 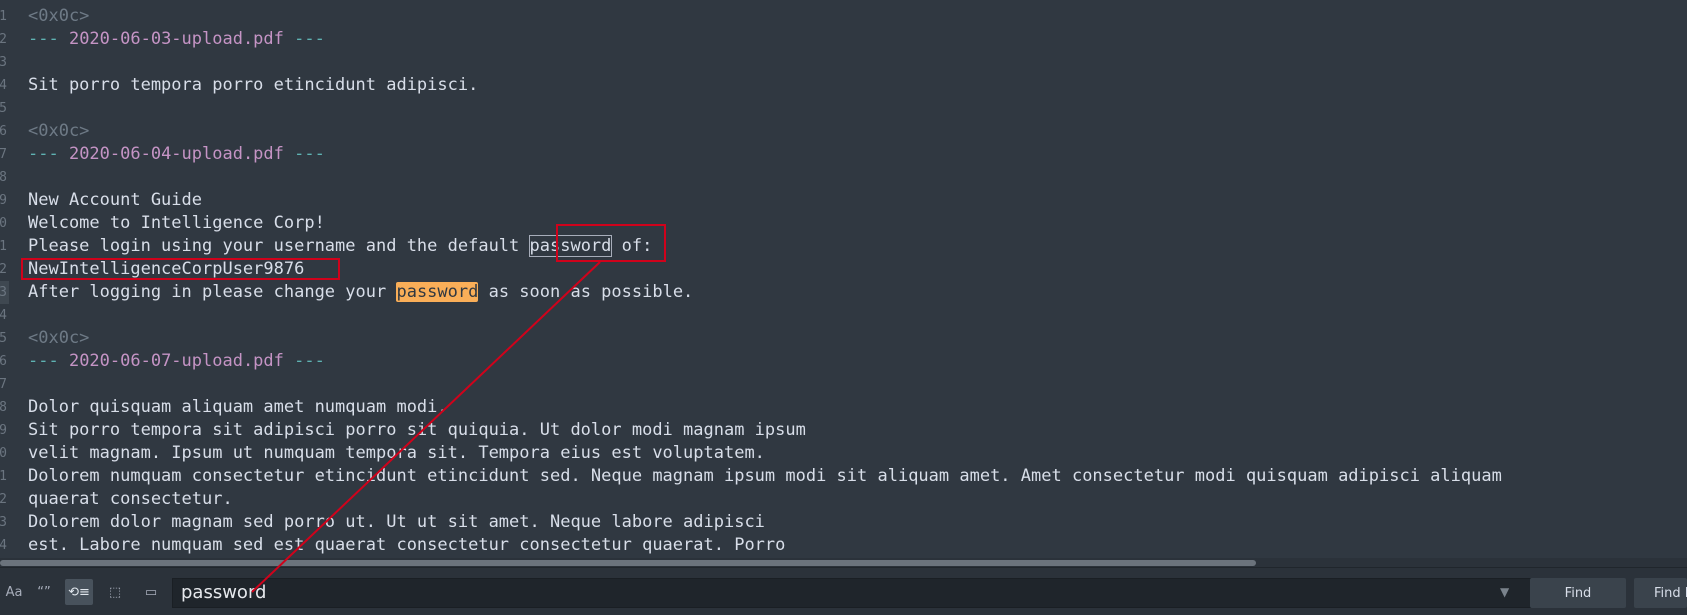 I want to click on line-number-text: 9, so click(x=3, y=430).